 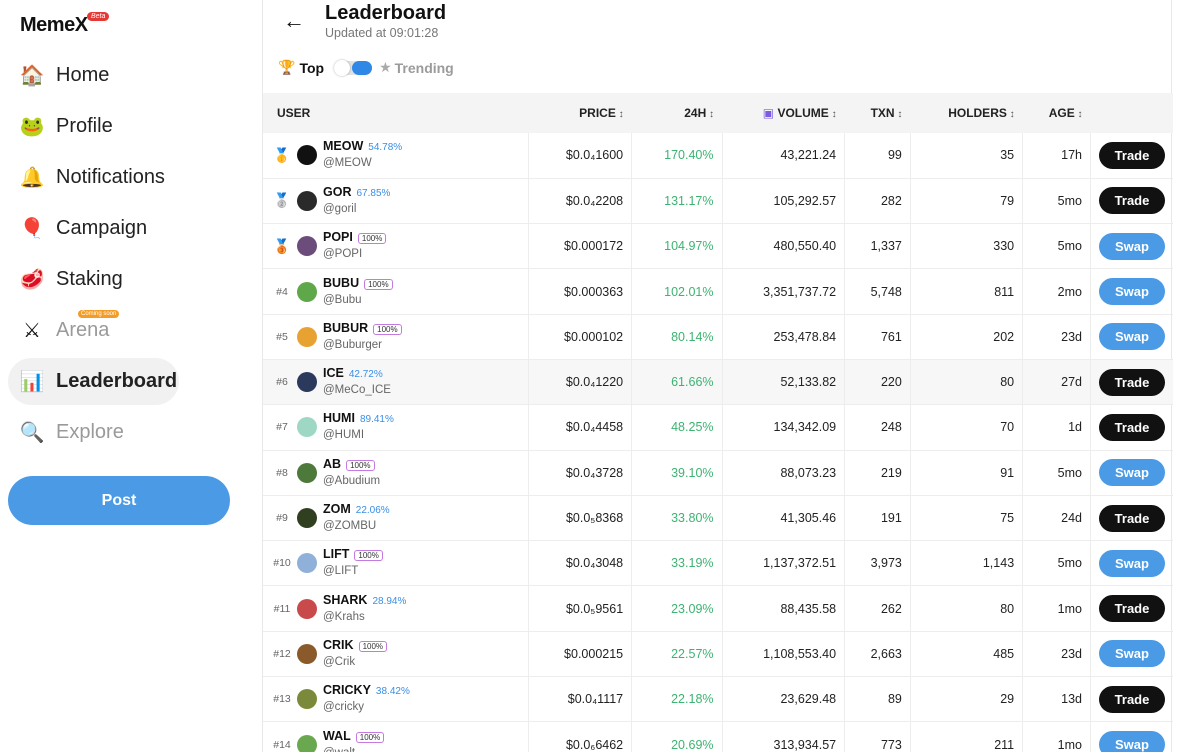 What do you see at coordinates (967, 201) in the screenshot?
I see `holders-cell: 79` at bounding box center [967, 201].